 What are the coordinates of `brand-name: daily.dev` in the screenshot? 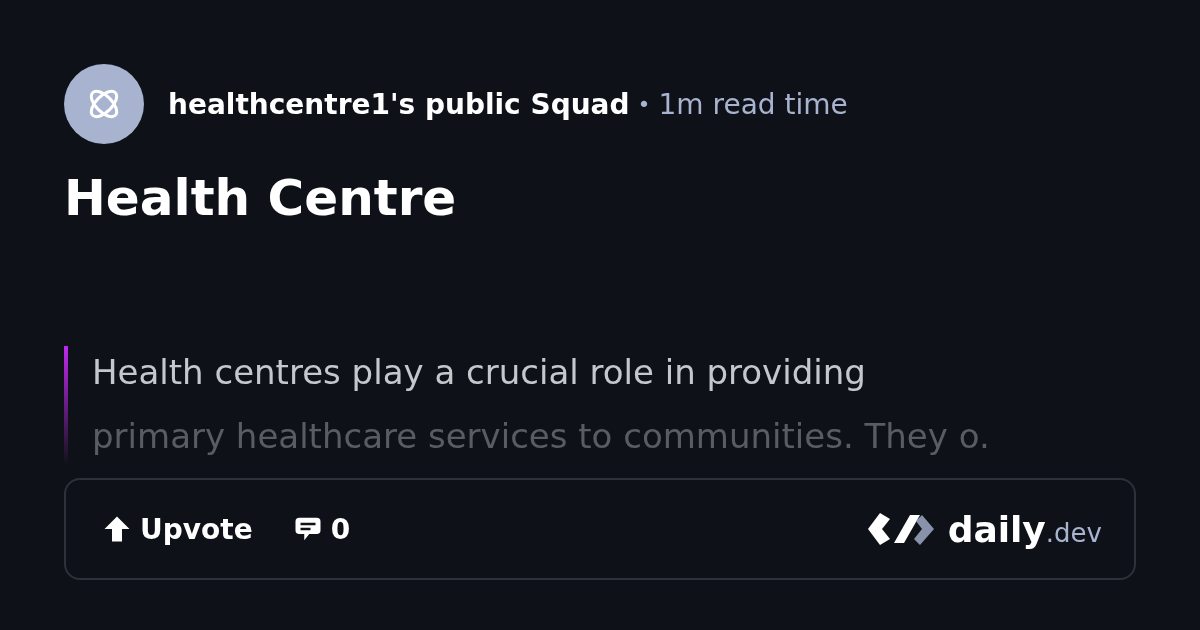 It's located at (1024, 529).